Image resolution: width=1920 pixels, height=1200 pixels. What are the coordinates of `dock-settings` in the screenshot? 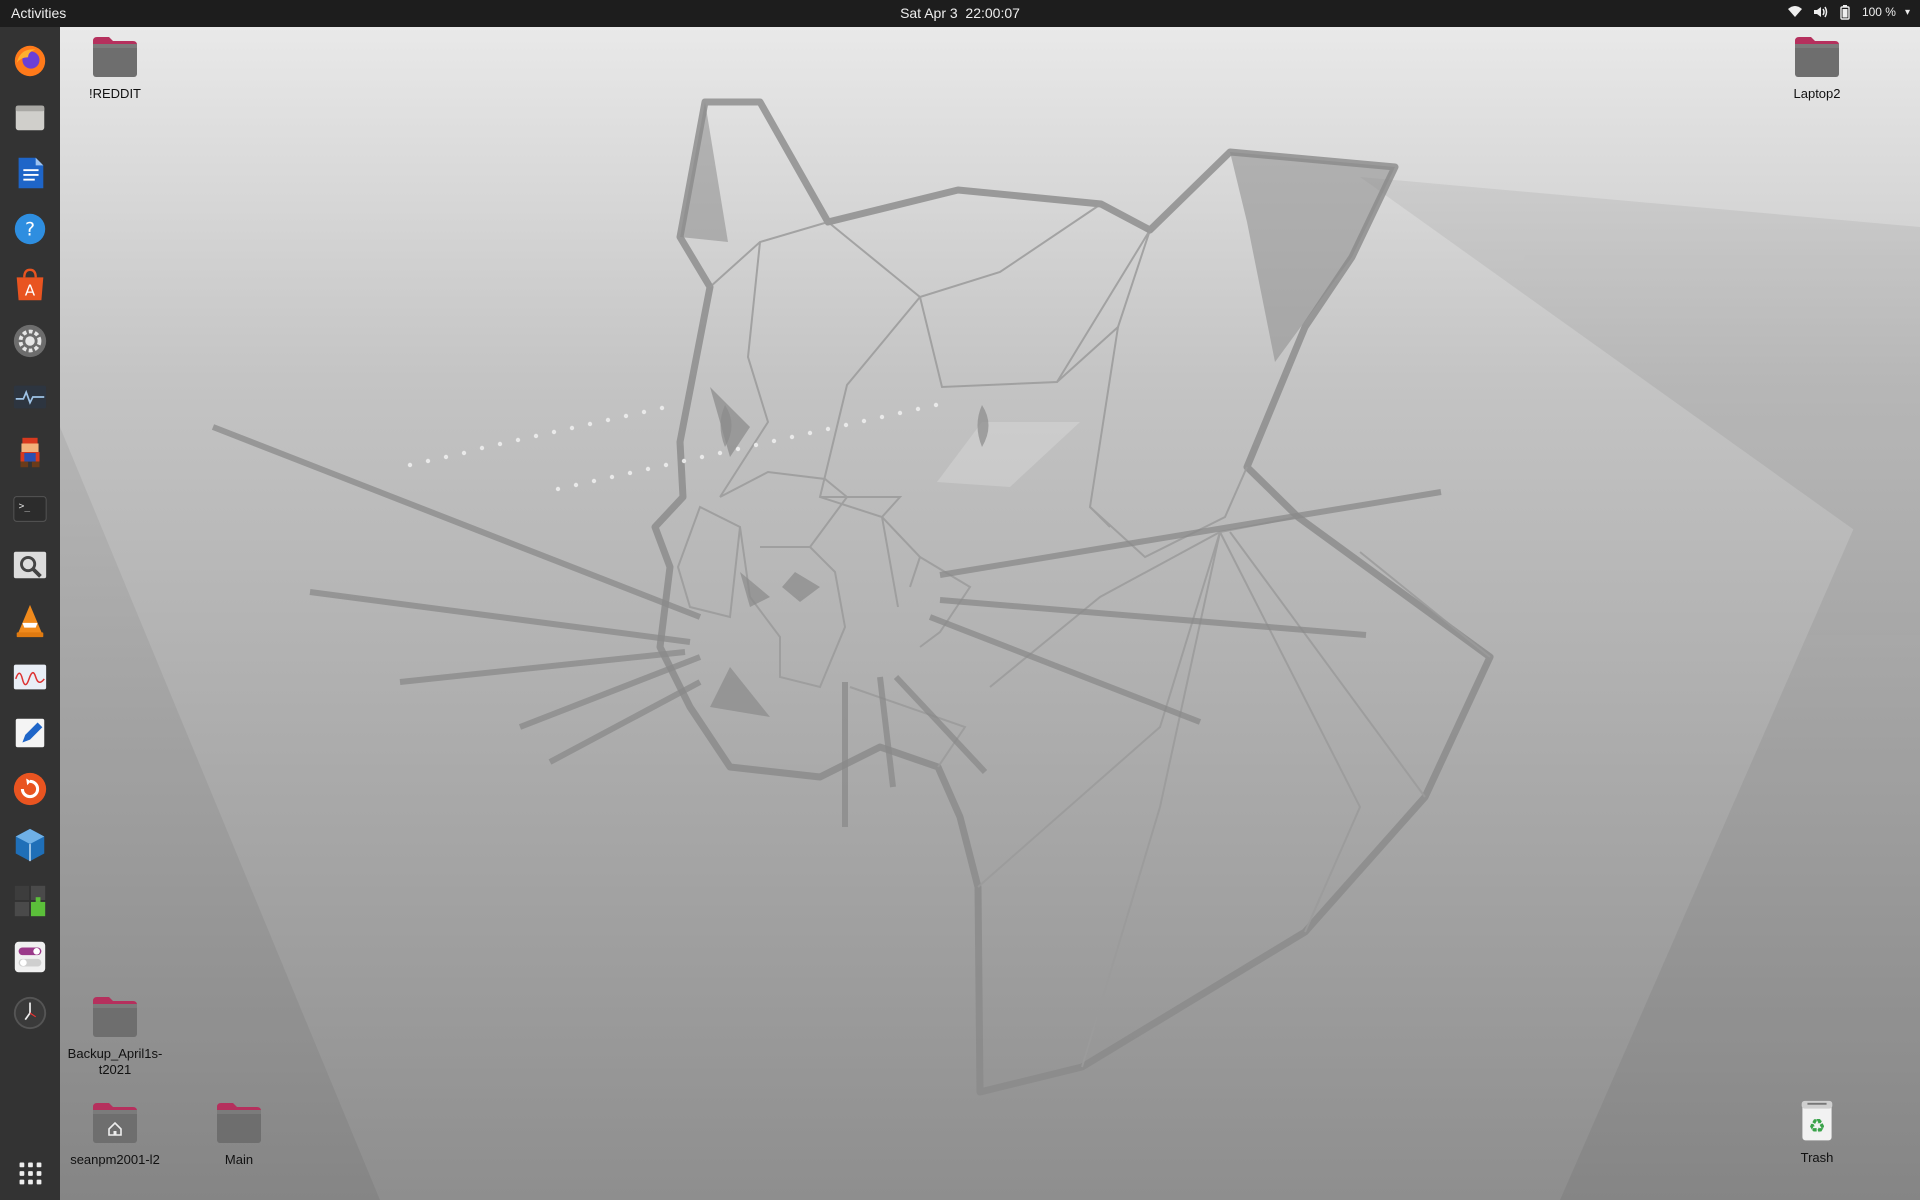 It's located at (30, 341).